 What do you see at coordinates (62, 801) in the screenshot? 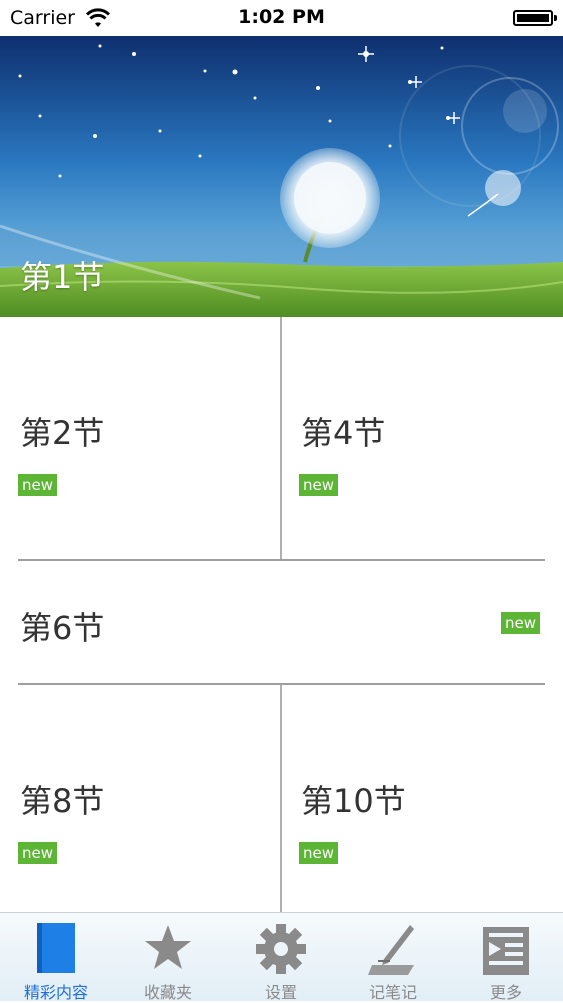
I see `section-title: 第8节` at bounding box center [62, 801].